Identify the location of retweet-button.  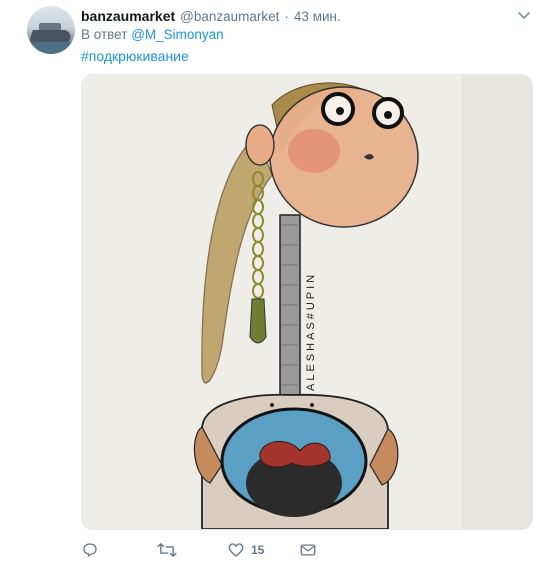
(167, 550).